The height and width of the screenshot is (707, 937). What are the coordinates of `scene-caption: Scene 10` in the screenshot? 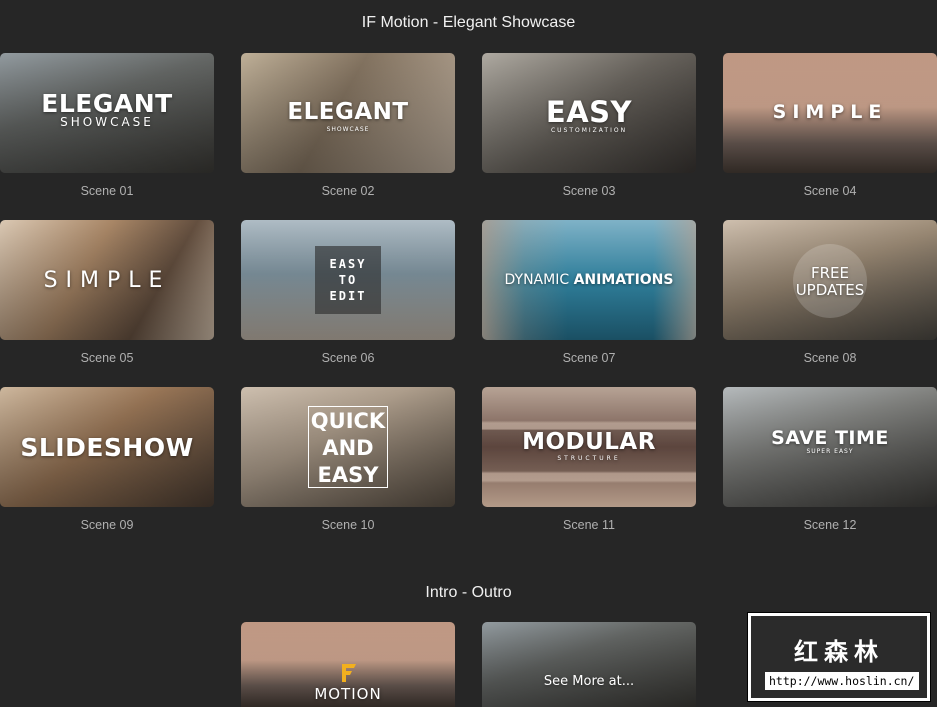 It's located at (348, 525).